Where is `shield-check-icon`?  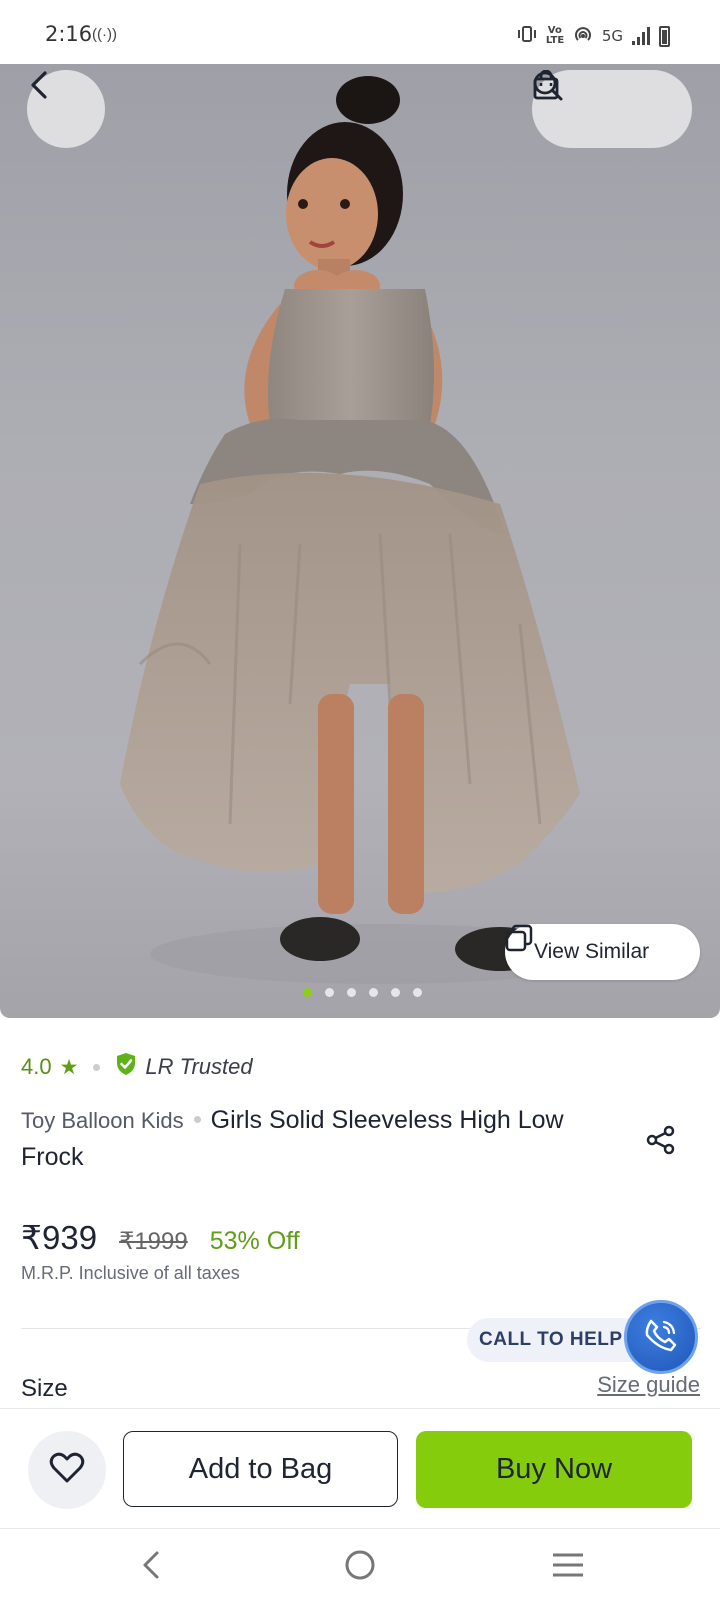 shield-check-icon is located at coordinates (126, 1067).